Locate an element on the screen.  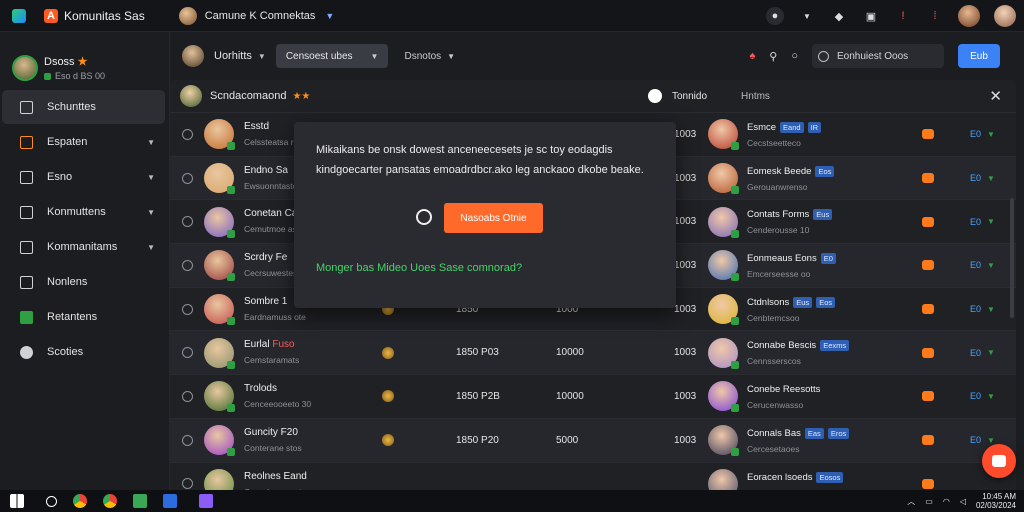
avatar is located at coordinates (723, 266).